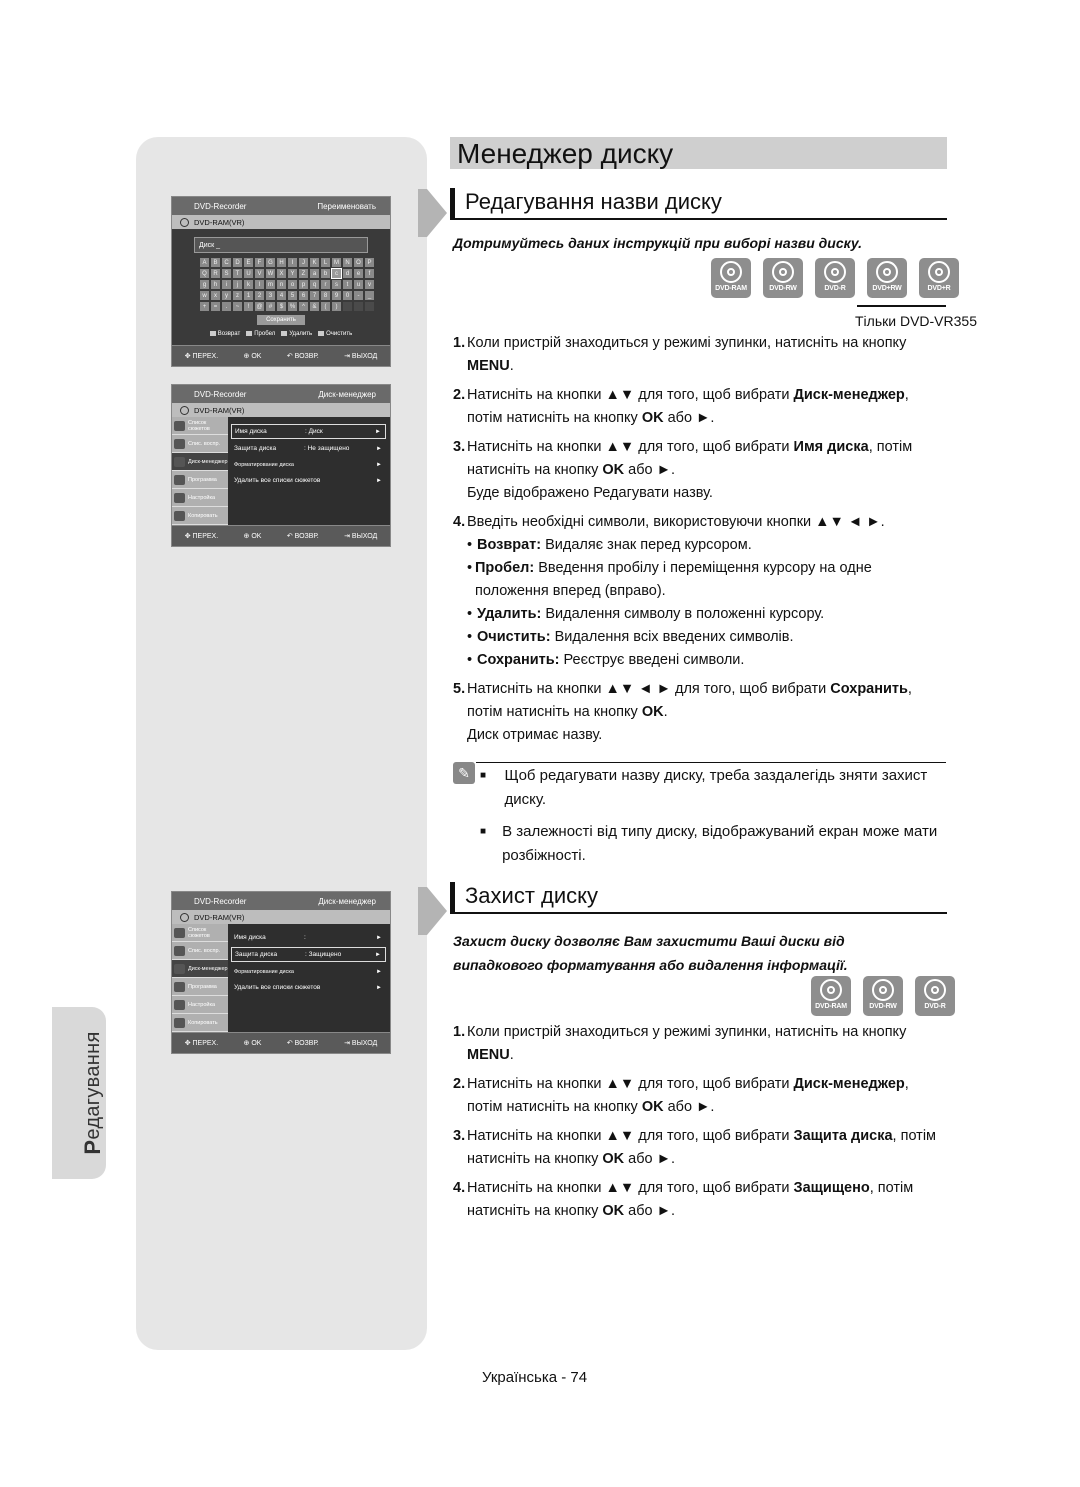  What do you see at coordinates (325, 284) in the screenshot?
I see `keyboard-key: r` at bounding box center [325, 284].